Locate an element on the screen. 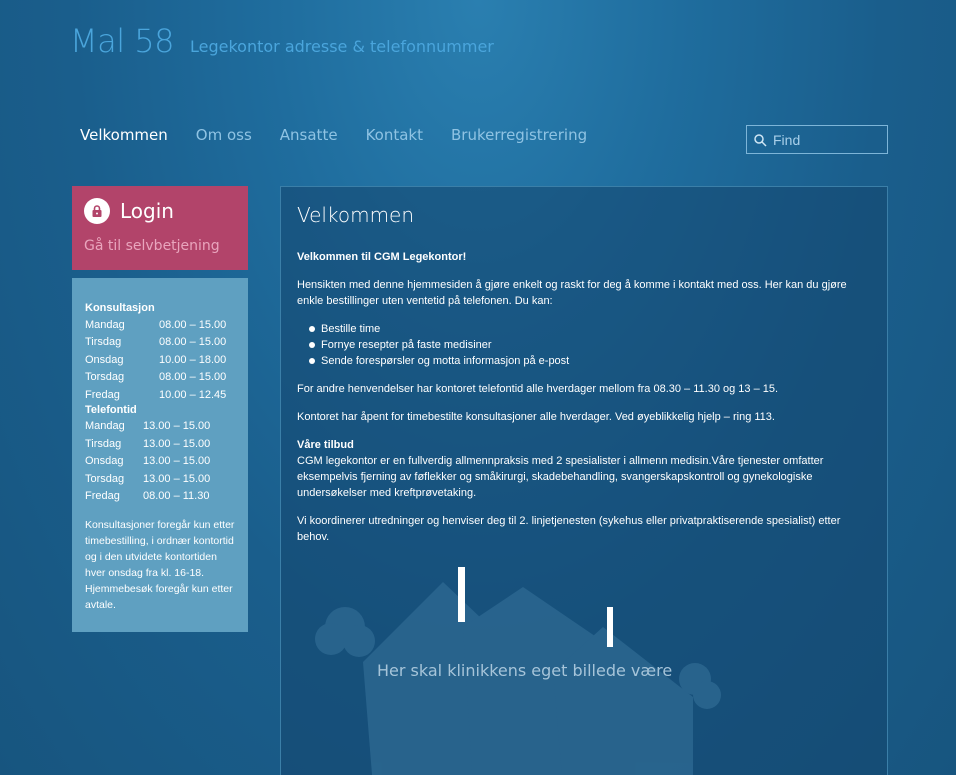 Image resolution: width=956 pixels, height=775 pixels. offer-heading: Våre tilbud is located at coordinates (325, 445).